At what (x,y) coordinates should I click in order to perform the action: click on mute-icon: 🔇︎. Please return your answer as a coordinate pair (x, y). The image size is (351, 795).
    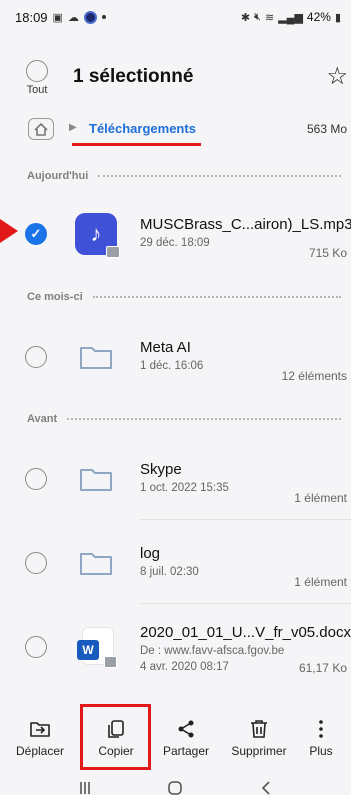
    Looking at the image, I should click on (257, 16).